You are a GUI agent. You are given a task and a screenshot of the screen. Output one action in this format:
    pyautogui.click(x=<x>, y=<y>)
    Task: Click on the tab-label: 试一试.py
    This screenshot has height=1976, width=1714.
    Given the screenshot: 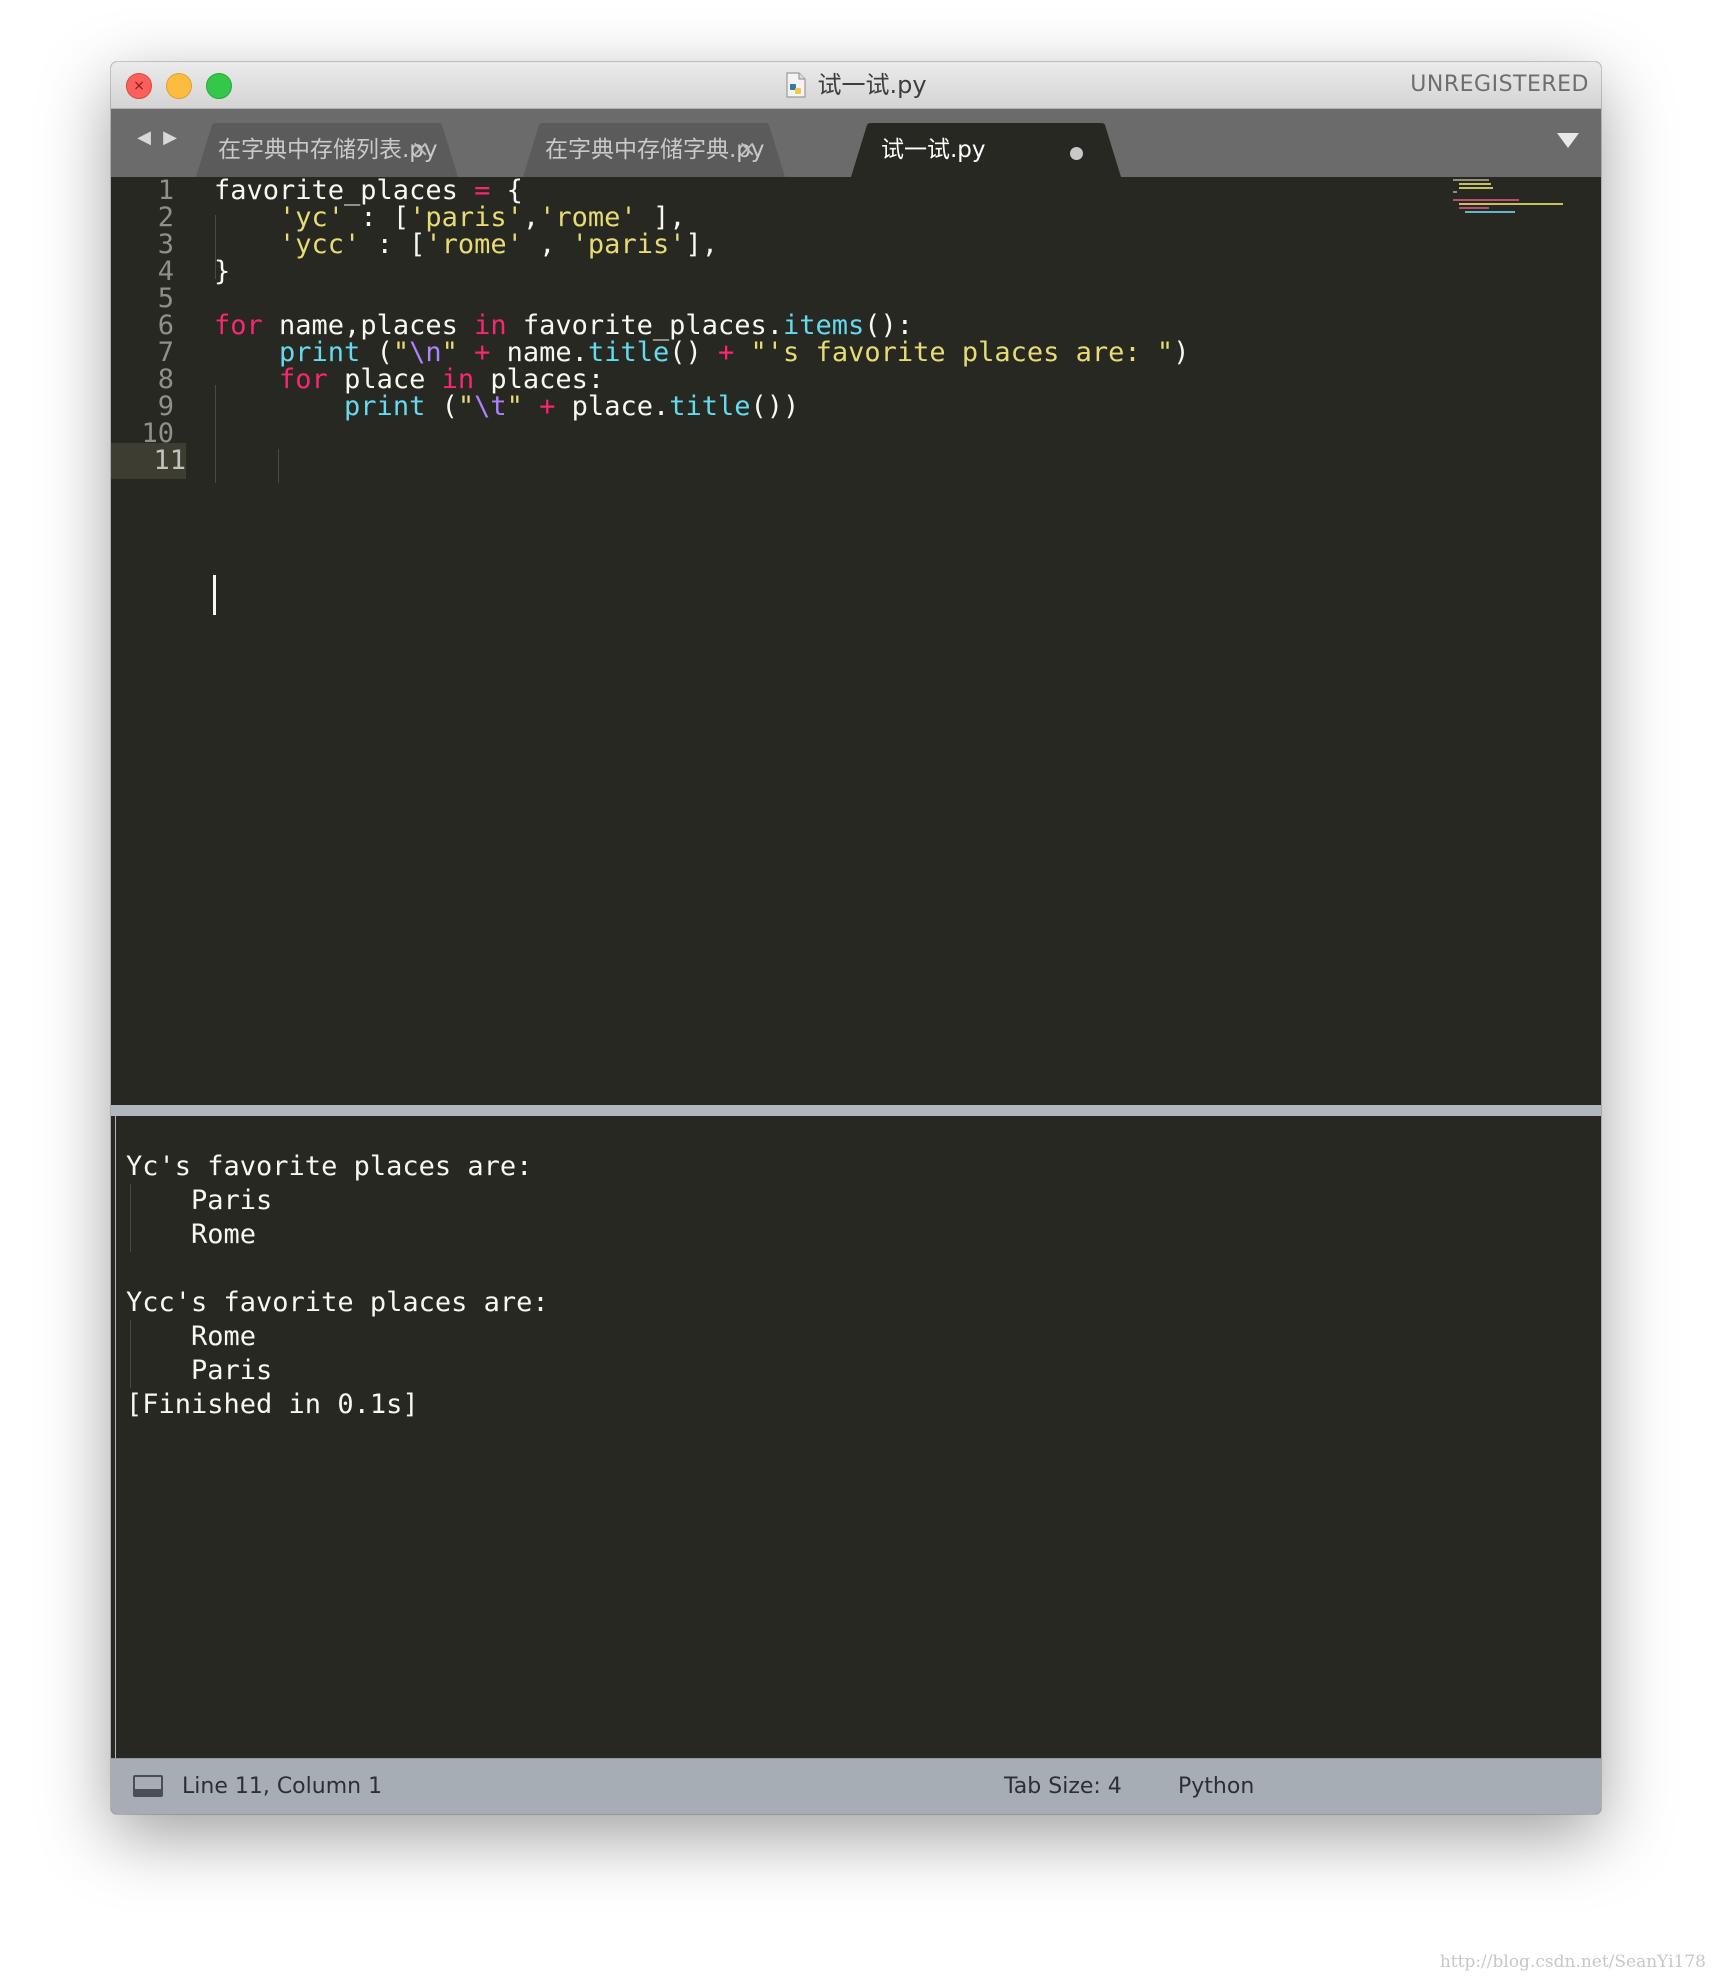 What is the action you would take?
    pyautogui.click(x=933, y=150)
    